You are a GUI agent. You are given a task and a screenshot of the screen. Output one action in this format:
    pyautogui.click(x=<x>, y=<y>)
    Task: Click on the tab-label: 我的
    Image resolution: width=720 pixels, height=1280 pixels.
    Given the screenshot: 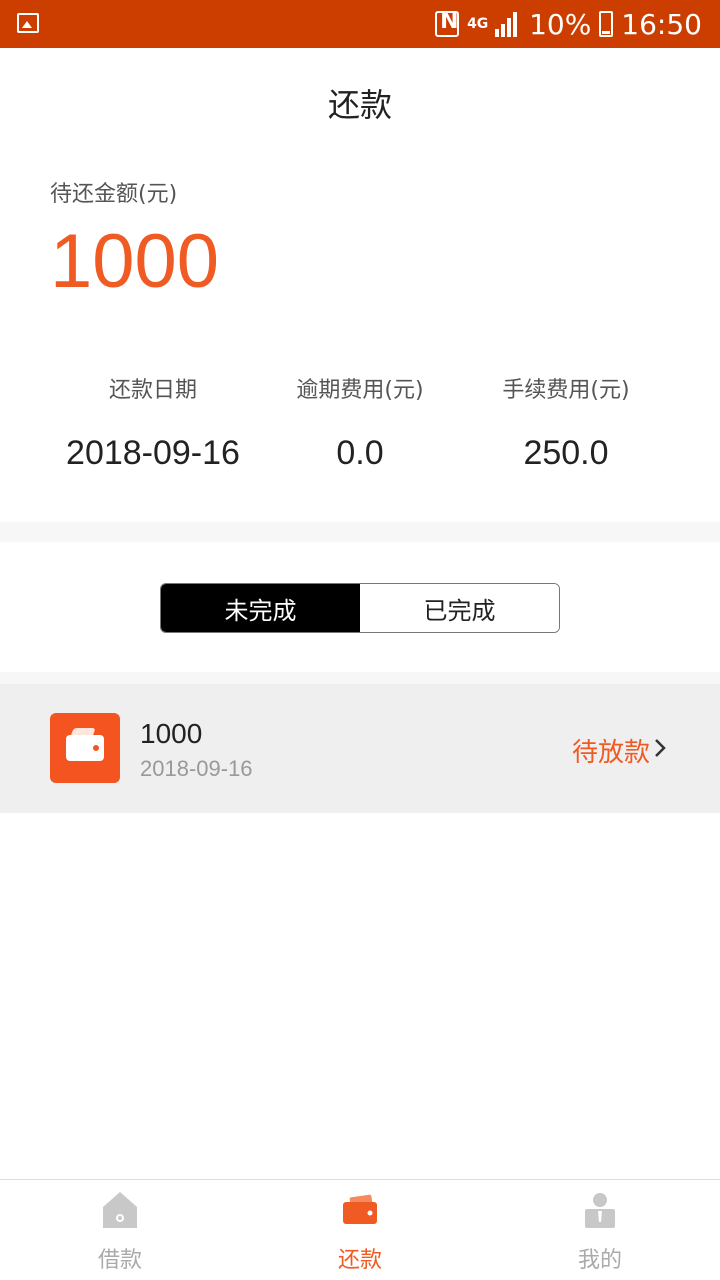 What is the action you would take?
    pyautogui.click(x=599, y=1260)
    